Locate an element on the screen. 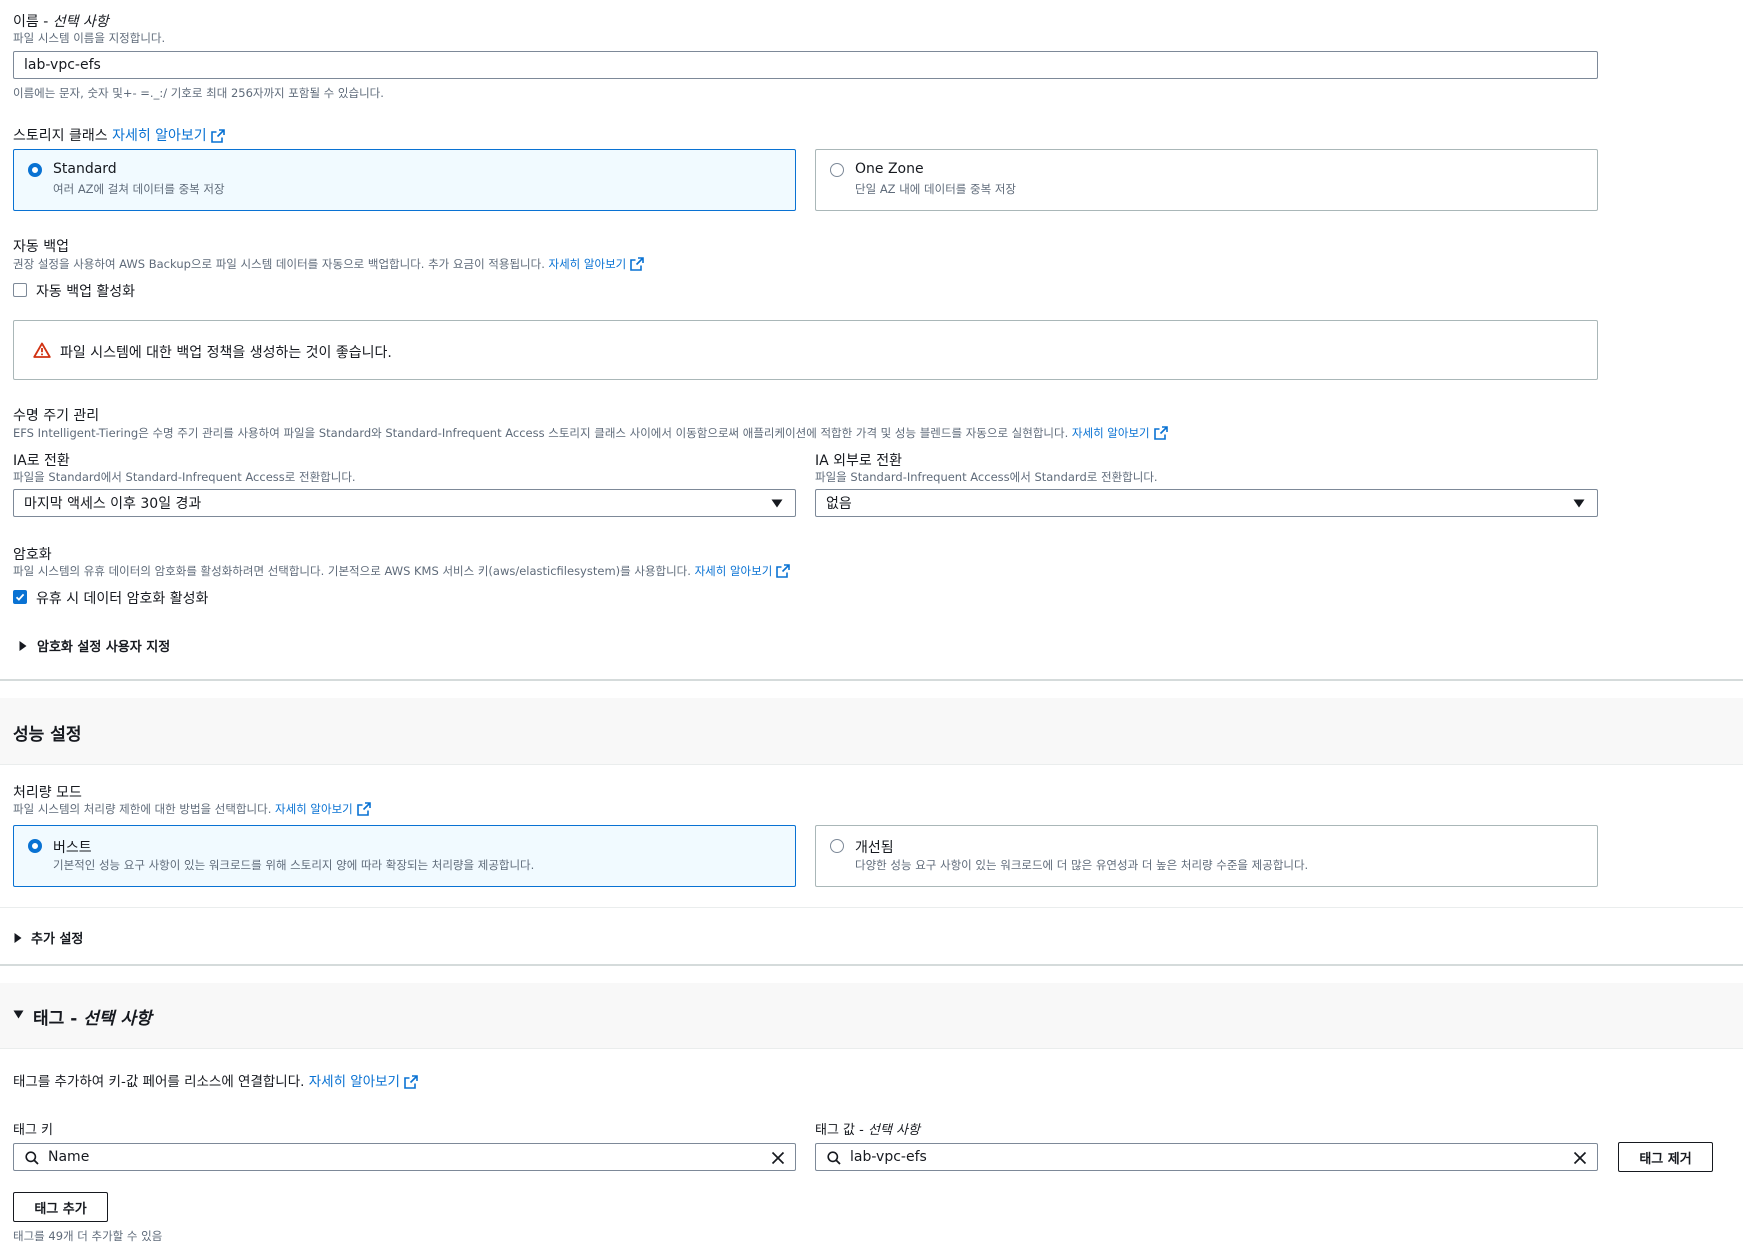 Image resolution: width=1743 pixels, height=1251 pixels. name-input: lab-vpc-efs is located at coordinates (805, 65).